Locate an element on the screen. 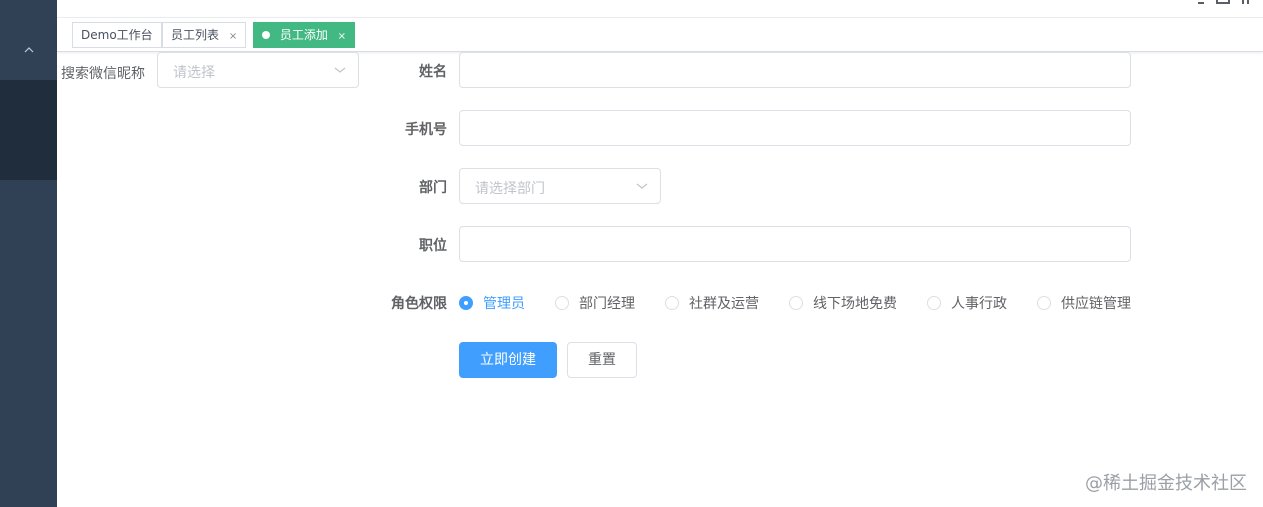  department-label: 部门 is located at coordinates (433, 188).